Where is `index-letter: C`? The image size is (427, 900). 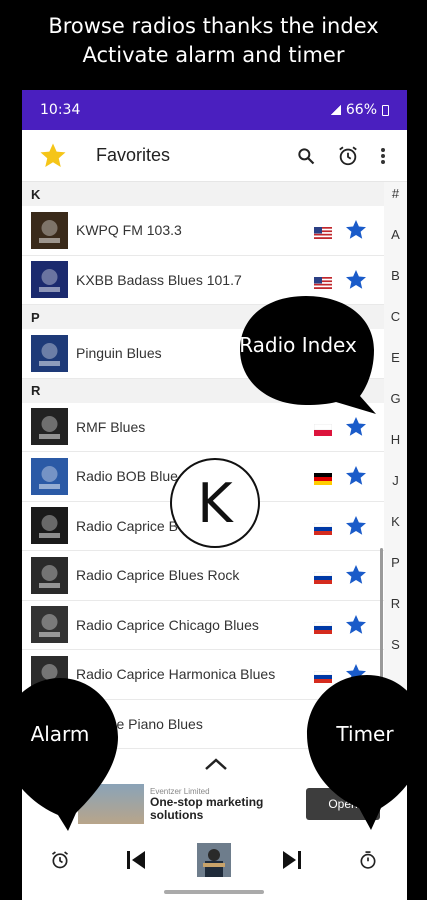
index-letter: C is located at coordinates (395, 316).